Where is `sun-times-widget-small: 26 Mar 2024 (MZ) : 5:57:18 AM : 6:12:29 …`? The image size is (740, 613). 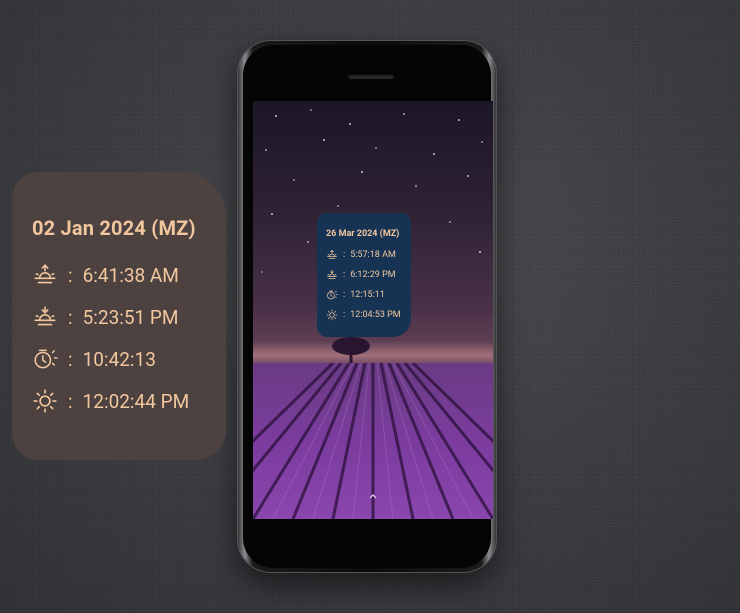 sun-times-widget-small: 26 Mar 2024 (MZ) : 5:57:18 AM : 6:12:29 … is located at coordinates (364, 275).